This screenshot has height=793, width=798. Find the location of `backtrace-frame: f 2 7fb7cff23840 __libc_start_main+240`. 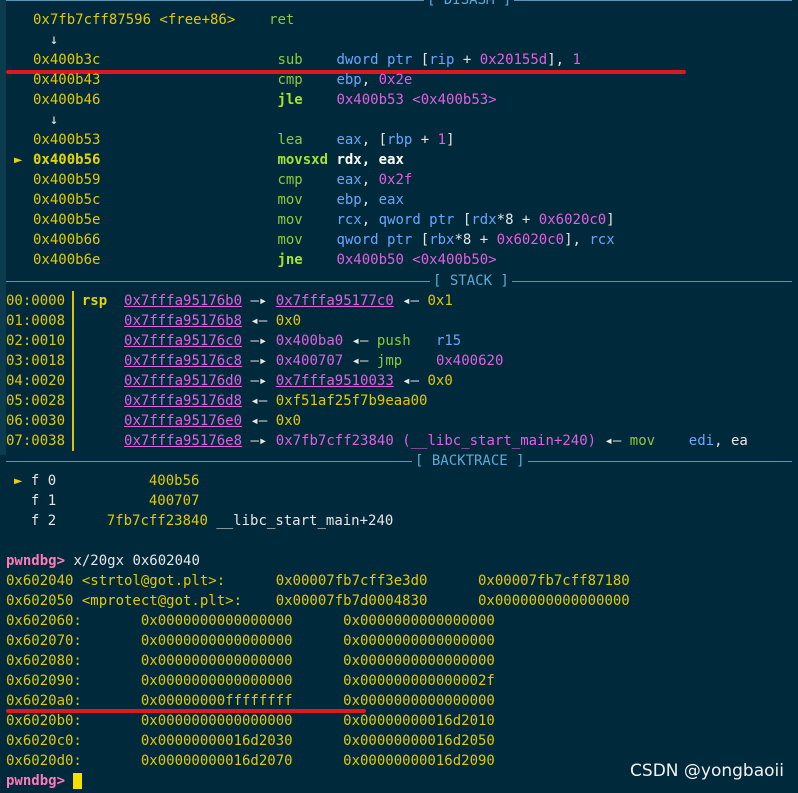

backtrace-frame: f 2 7fb7cff23840 __libc_start_main+240 is located at coordinates (203, 521).